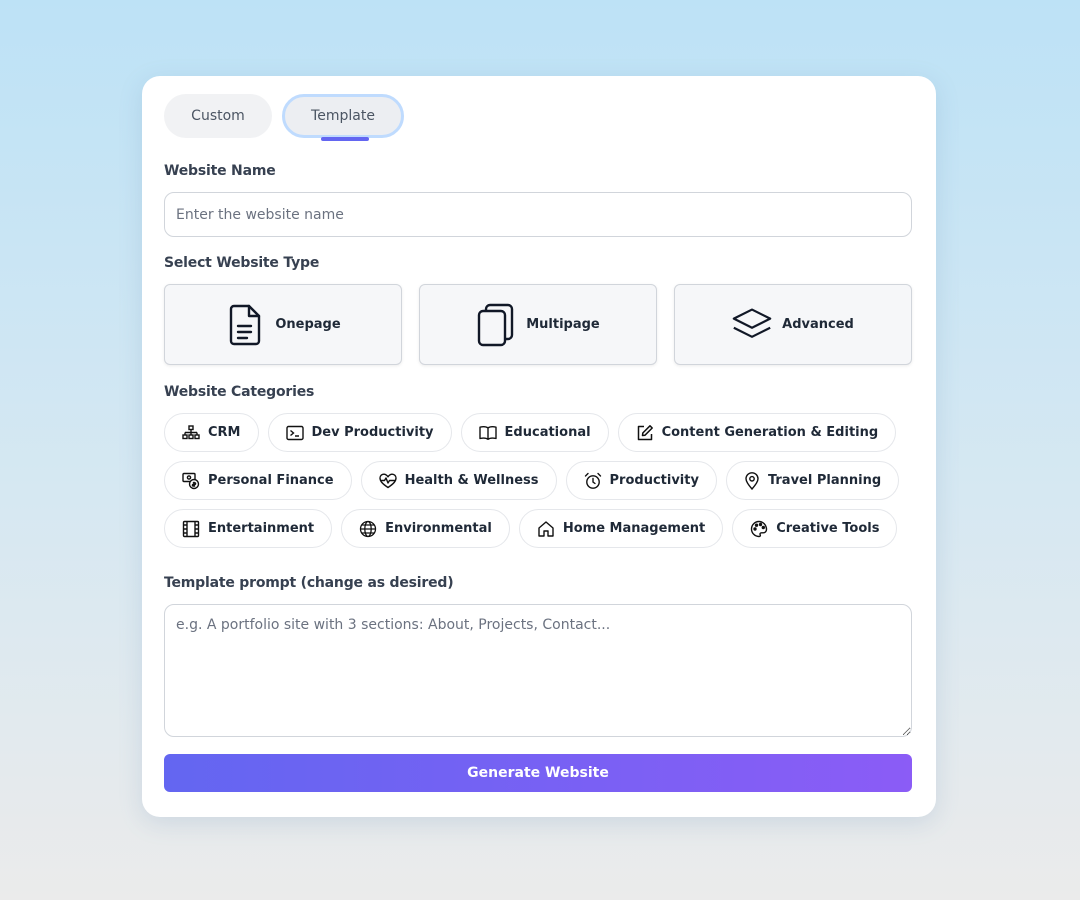 This screenshot has width=1080, height=900. I want to click on document-icon, so click(245, 325).